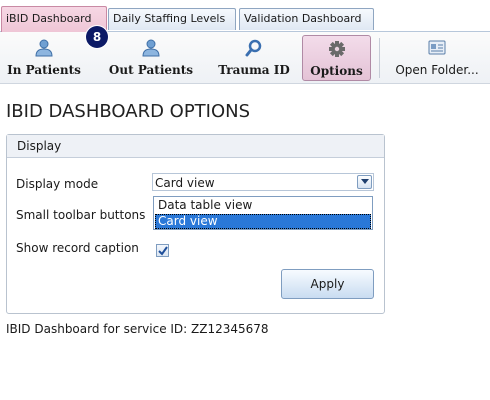  I want to click on chevron-down-icon, so click(365, 181).